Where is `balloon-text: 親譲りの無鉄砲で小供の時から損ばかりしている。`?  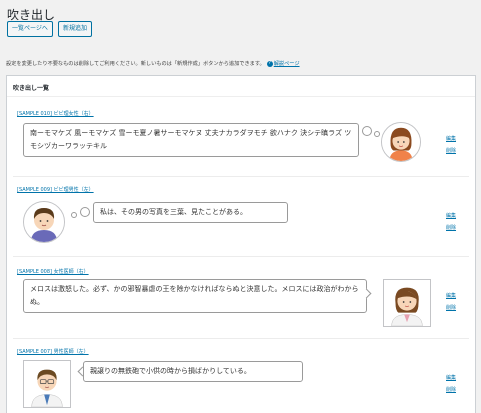
balloon-text: 親譲りの無鉄砲で小供の時から損ばかりしている。 is located at coordinates (193, 371).